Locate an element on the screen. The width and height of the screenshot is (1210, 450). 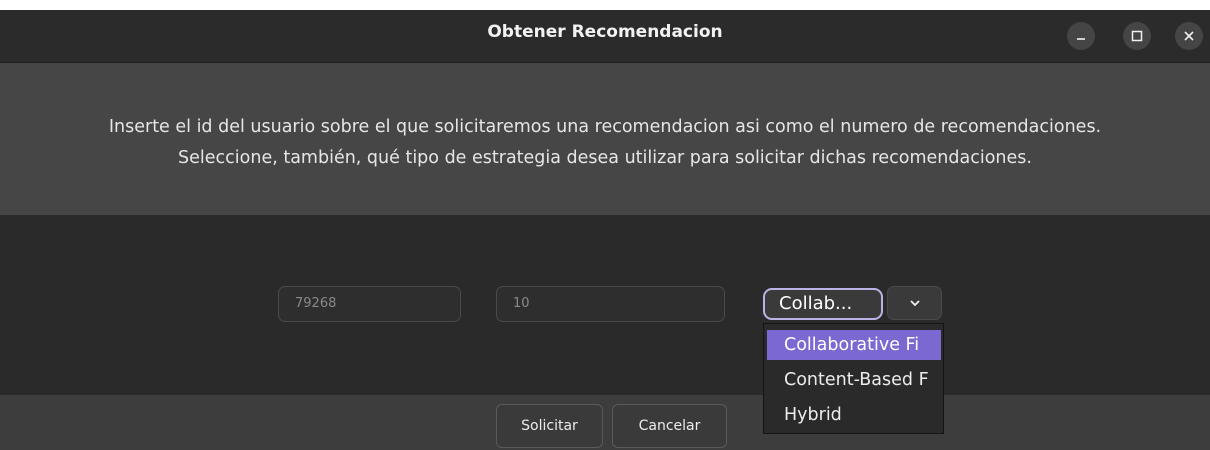
title-bar: Obtener Recomendacion is located at coordinates (605, 36).